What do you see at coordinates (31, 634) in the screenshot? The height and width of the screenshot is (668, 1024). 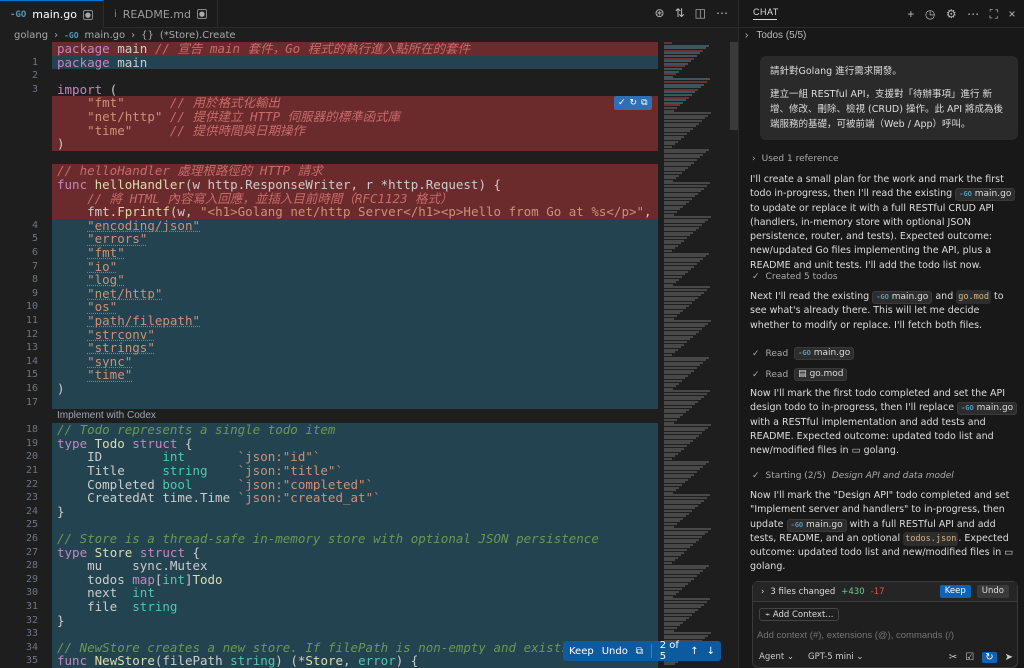 I see `line-number: 33` at bounding box center [31, 634].